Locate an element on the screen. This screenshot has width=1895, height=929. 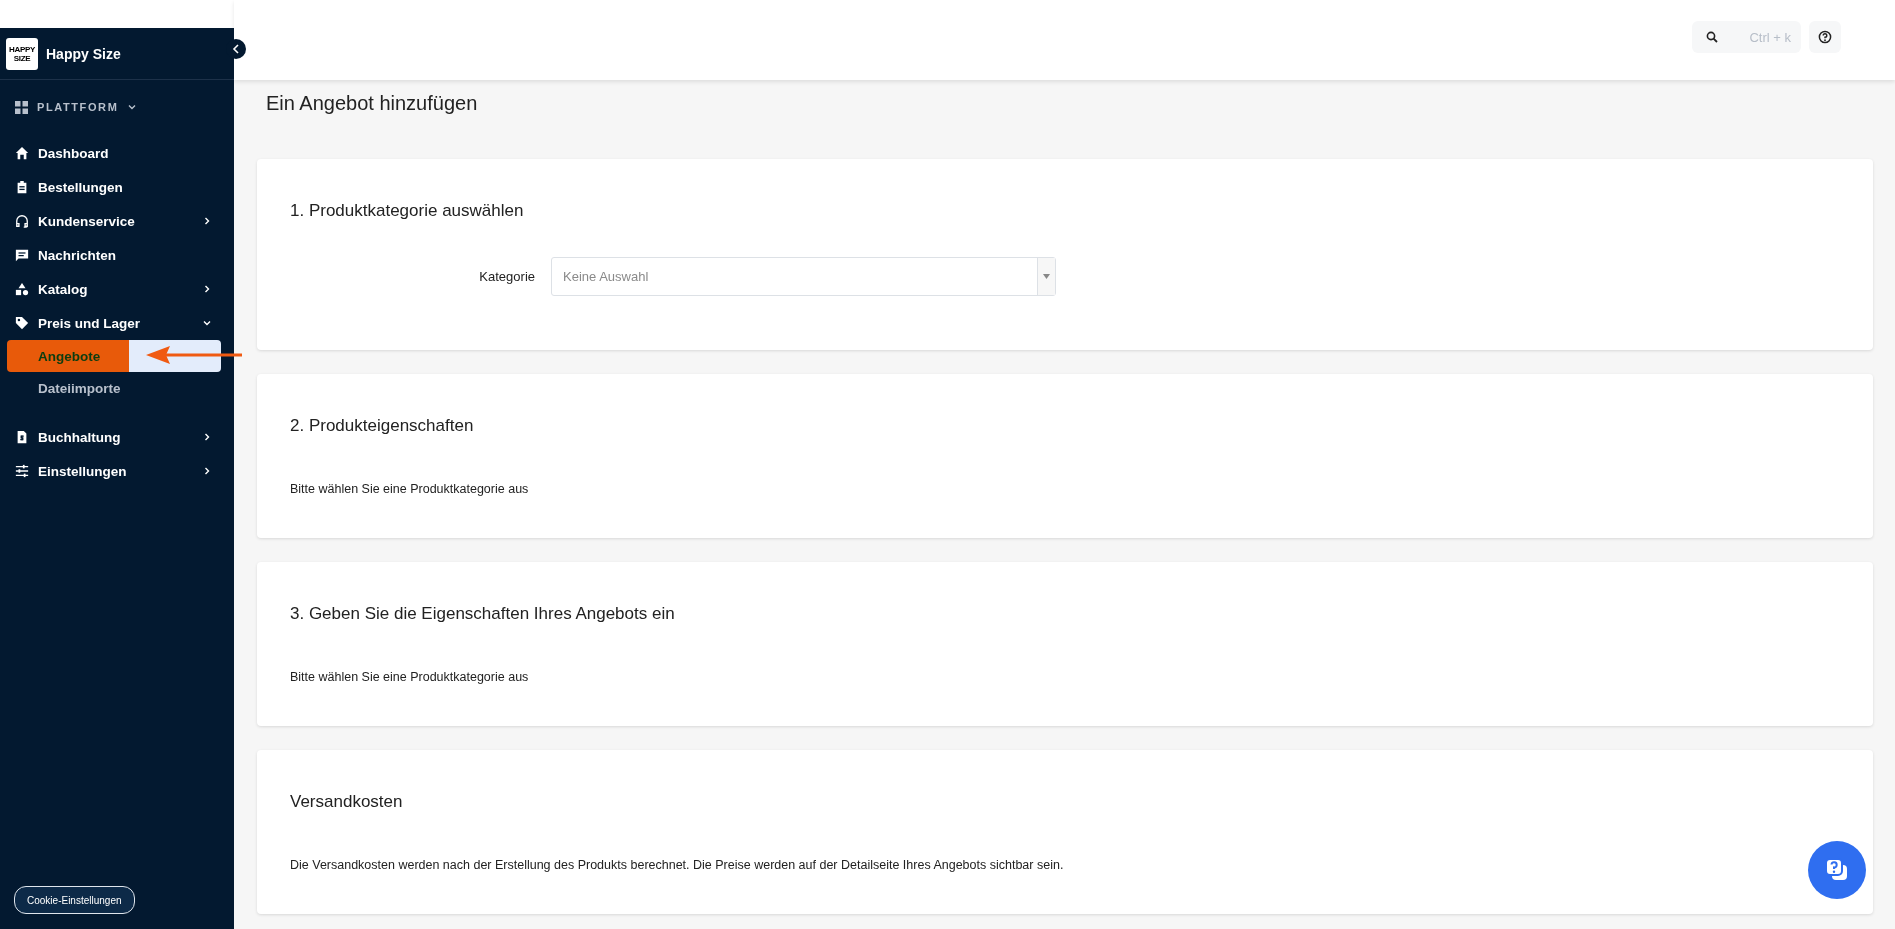
search-icon is located at coordinates (1712, 37).